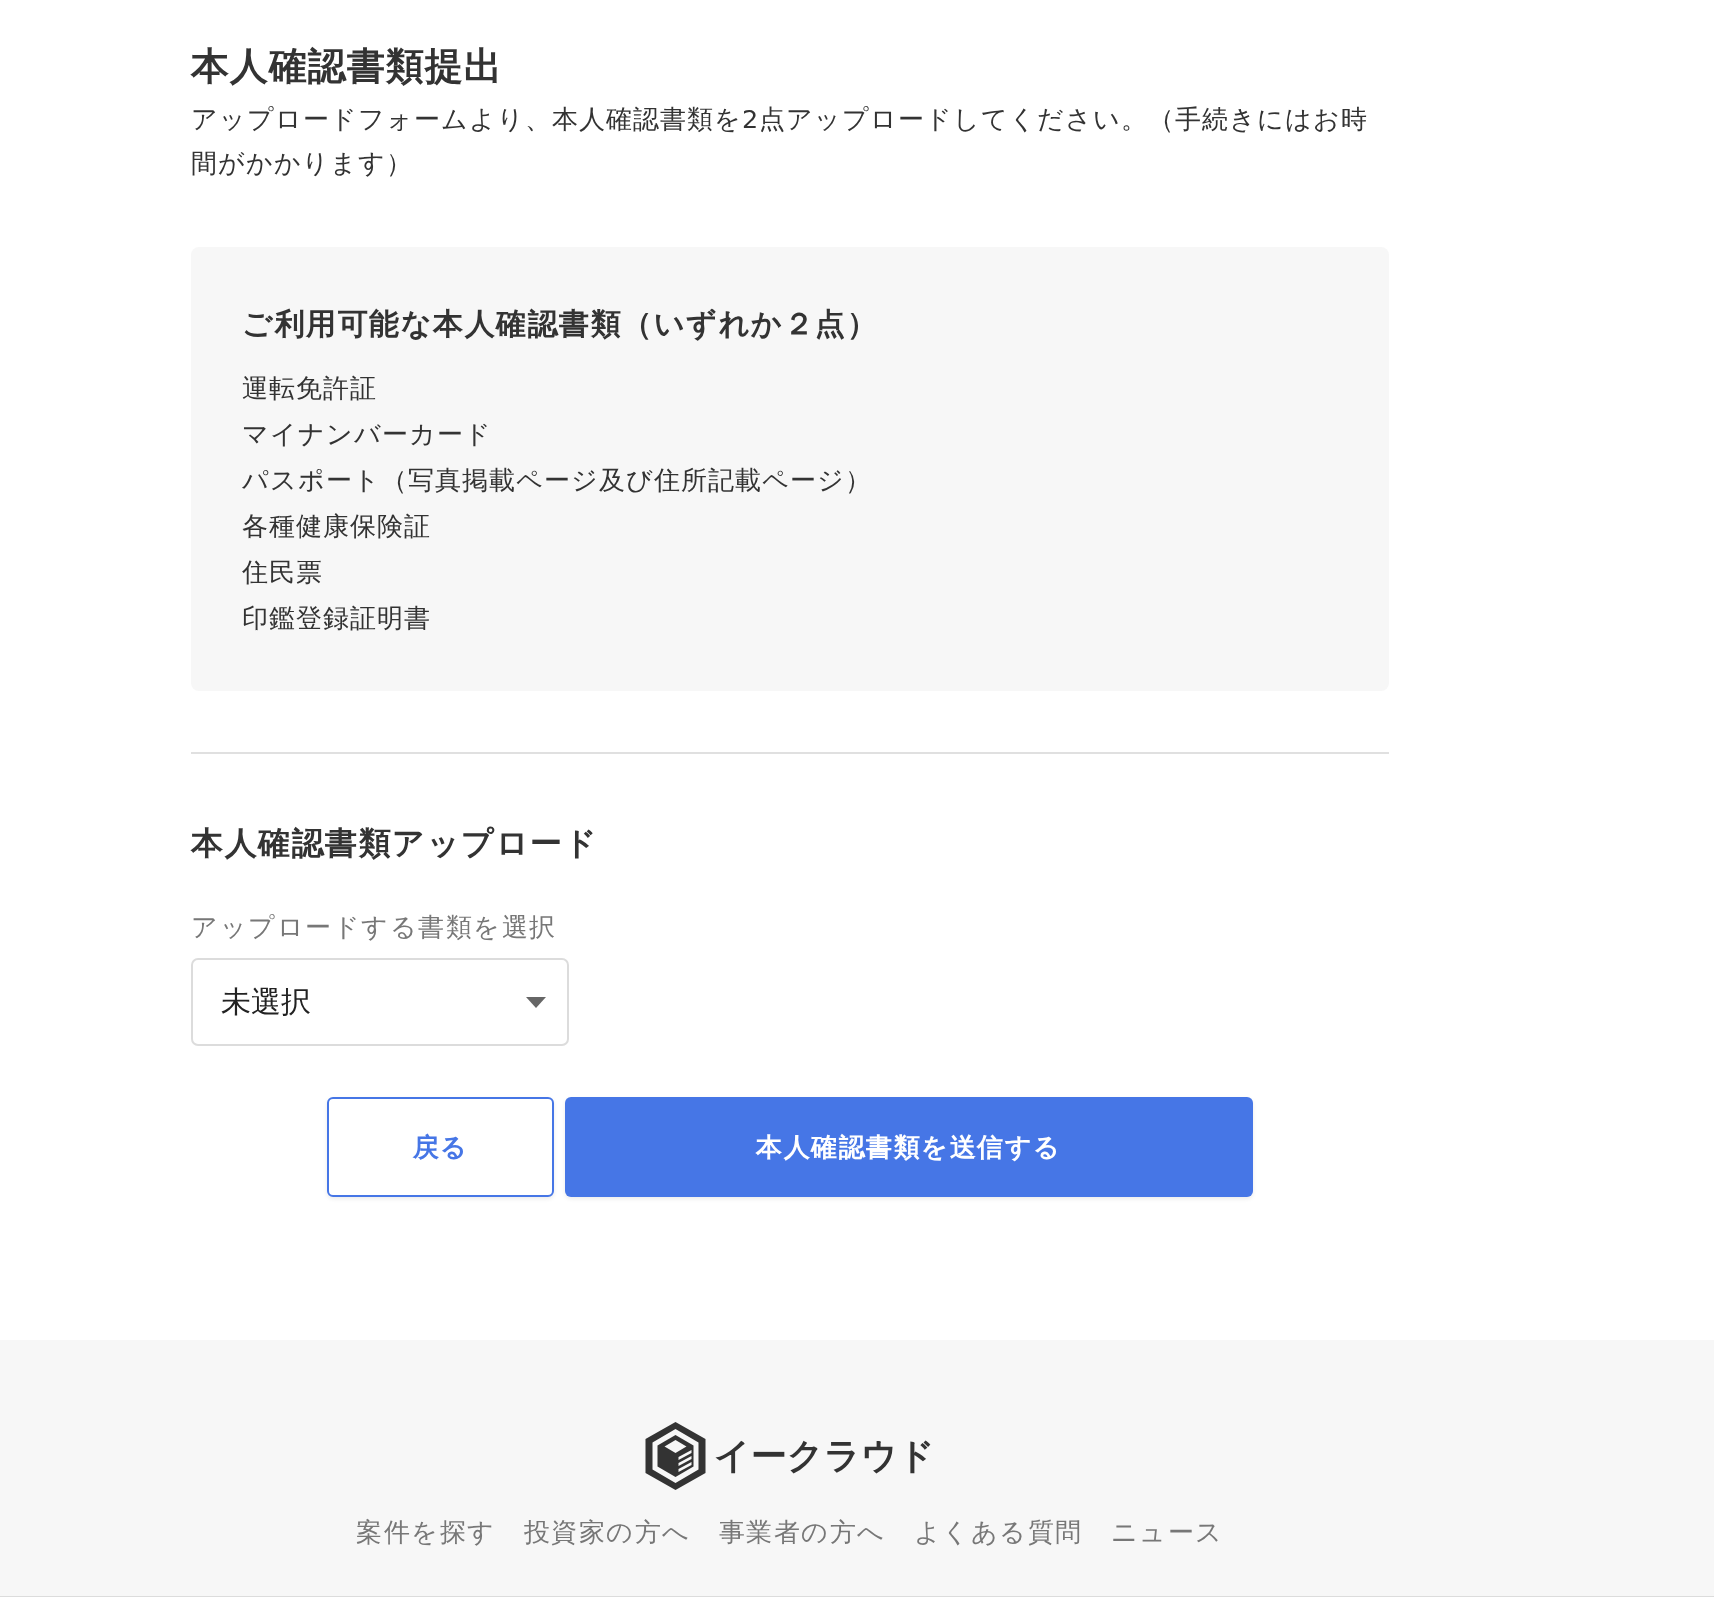 The height and width of the screenshot is (1602, 1714). I want to click on section-title: 本人確認書類アップロード, so click(395, 843).